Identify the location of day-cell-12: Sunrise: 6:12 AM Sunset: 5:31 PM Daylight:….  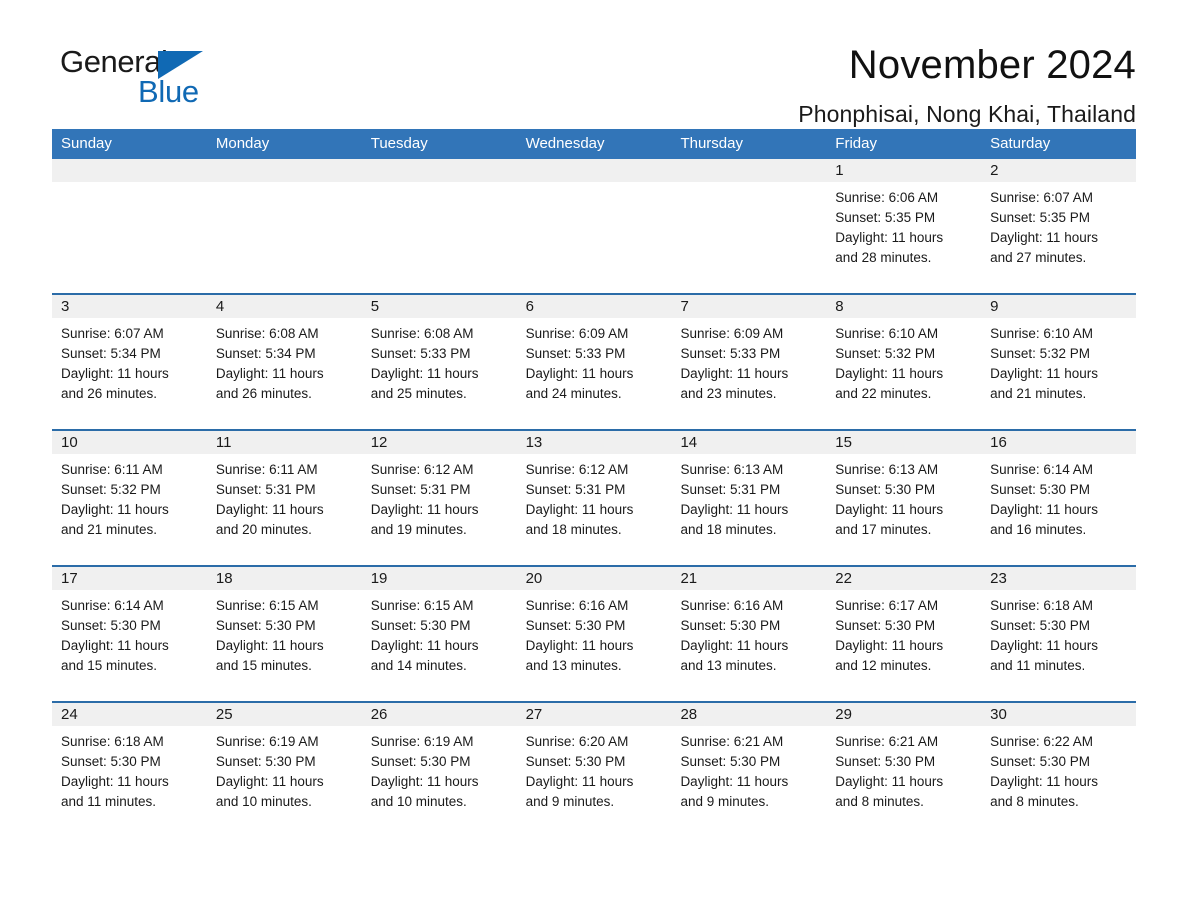
(439, 509).